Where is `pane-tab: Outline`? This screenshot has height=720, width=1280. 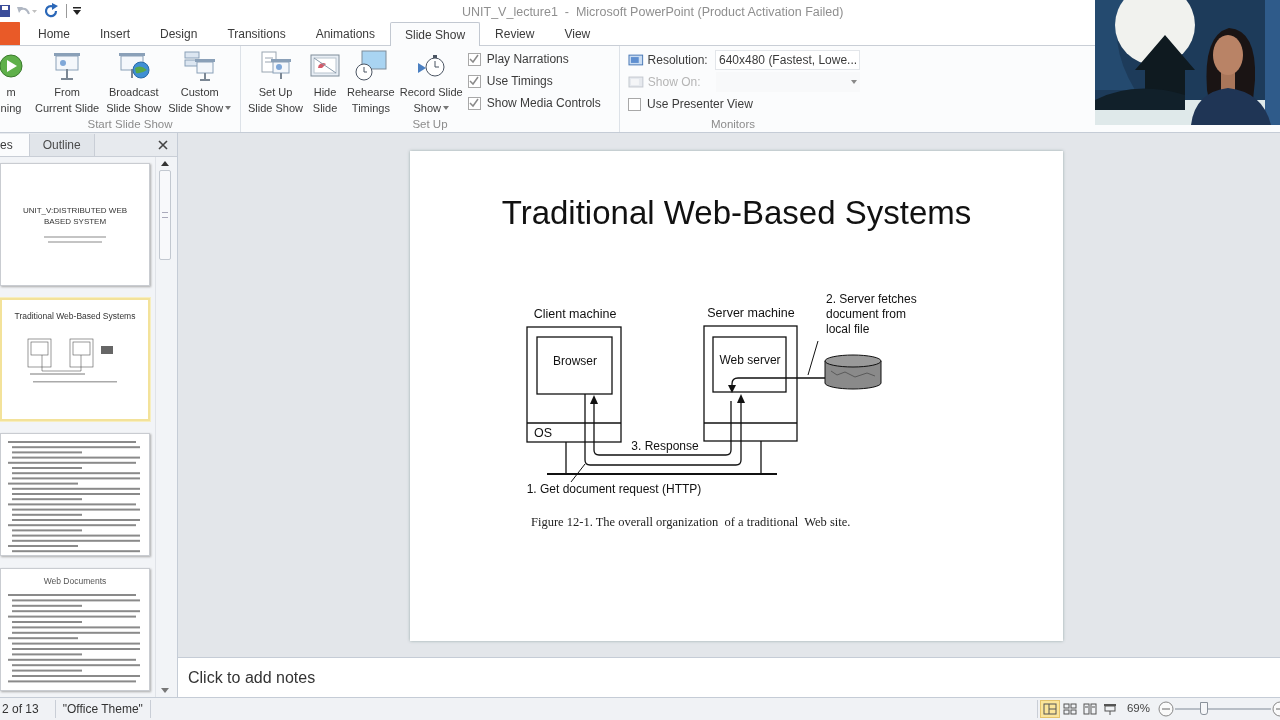
pane-tab: Outline is located at coordinates (61, 145).